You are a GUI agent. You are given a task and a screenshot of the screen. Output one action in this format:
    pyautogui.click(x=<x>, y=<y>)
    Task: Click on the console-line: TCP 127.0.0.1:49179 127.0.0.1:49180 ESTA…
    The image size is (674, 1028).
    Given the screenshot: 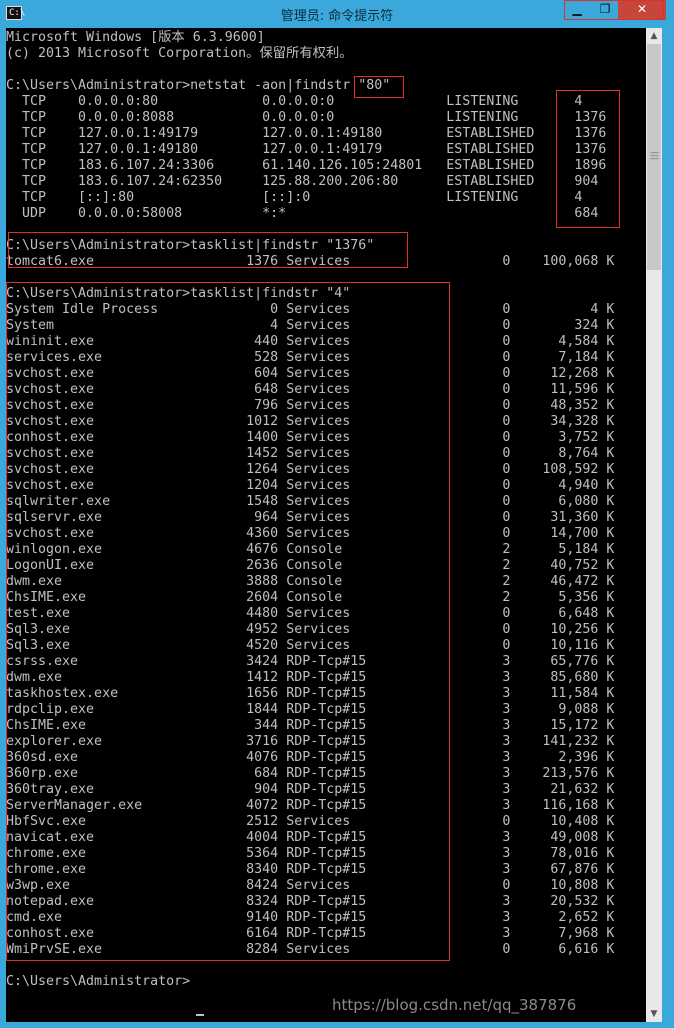 What is the action you would take?
    pyautogui.click(x=306, y=133)
    